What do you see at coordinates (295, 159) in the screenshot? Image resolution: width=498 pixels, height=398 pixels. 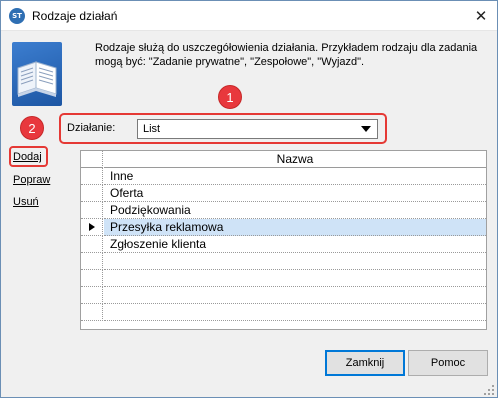 I see `column-header-name: Nazwa` at bounding box center [295, 159].